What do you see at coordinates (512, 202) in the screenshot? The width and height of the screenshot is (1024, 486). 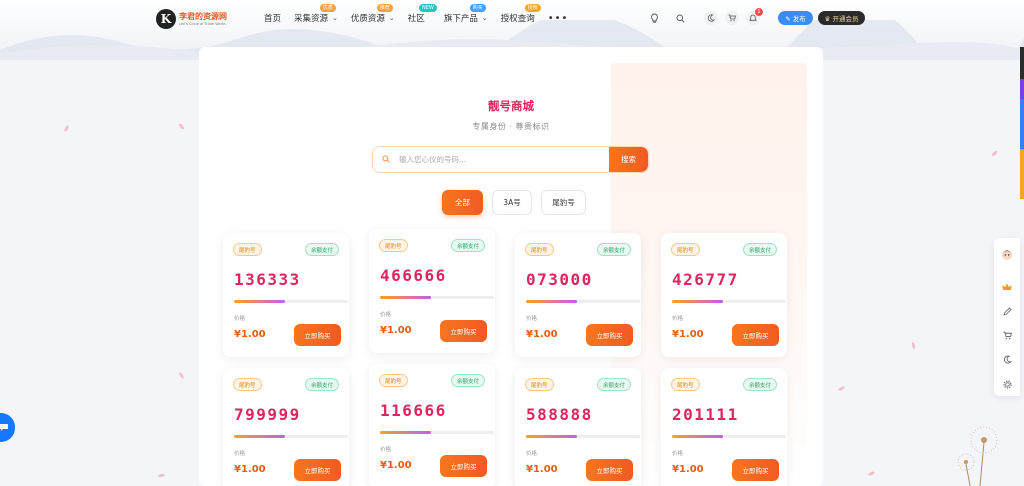 I see `filter-3a: 3A号` at bounding box center [512, 202].